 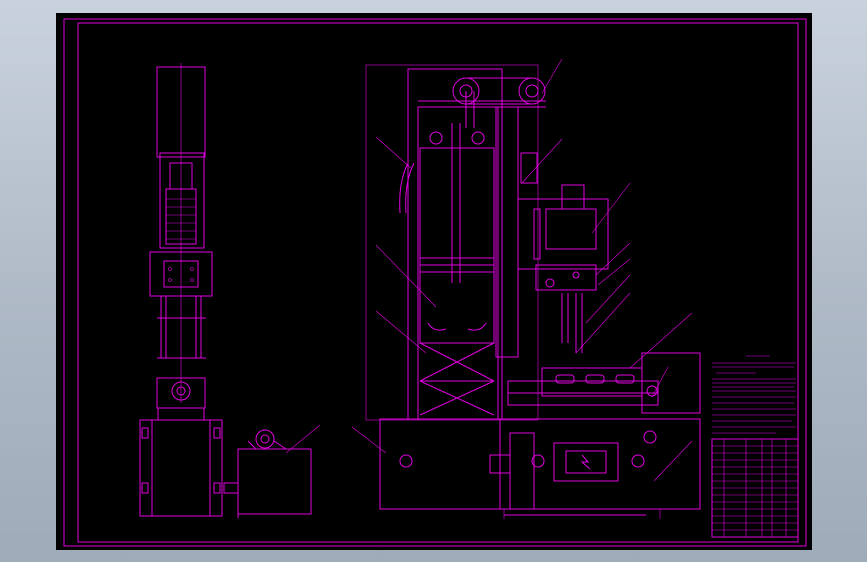 I want to click on hydraulic-cylinder, so click(x=457, y=245).